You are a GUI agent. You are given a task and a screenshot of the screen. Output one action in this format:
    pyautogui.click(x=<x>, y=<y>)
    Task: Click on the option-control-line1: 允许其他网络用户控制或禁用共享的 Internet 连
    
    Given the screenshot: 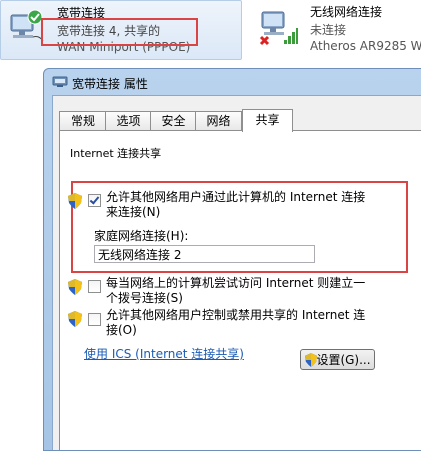 What is the action you would take?
    pyautogui.click(x=236, y=315)
    